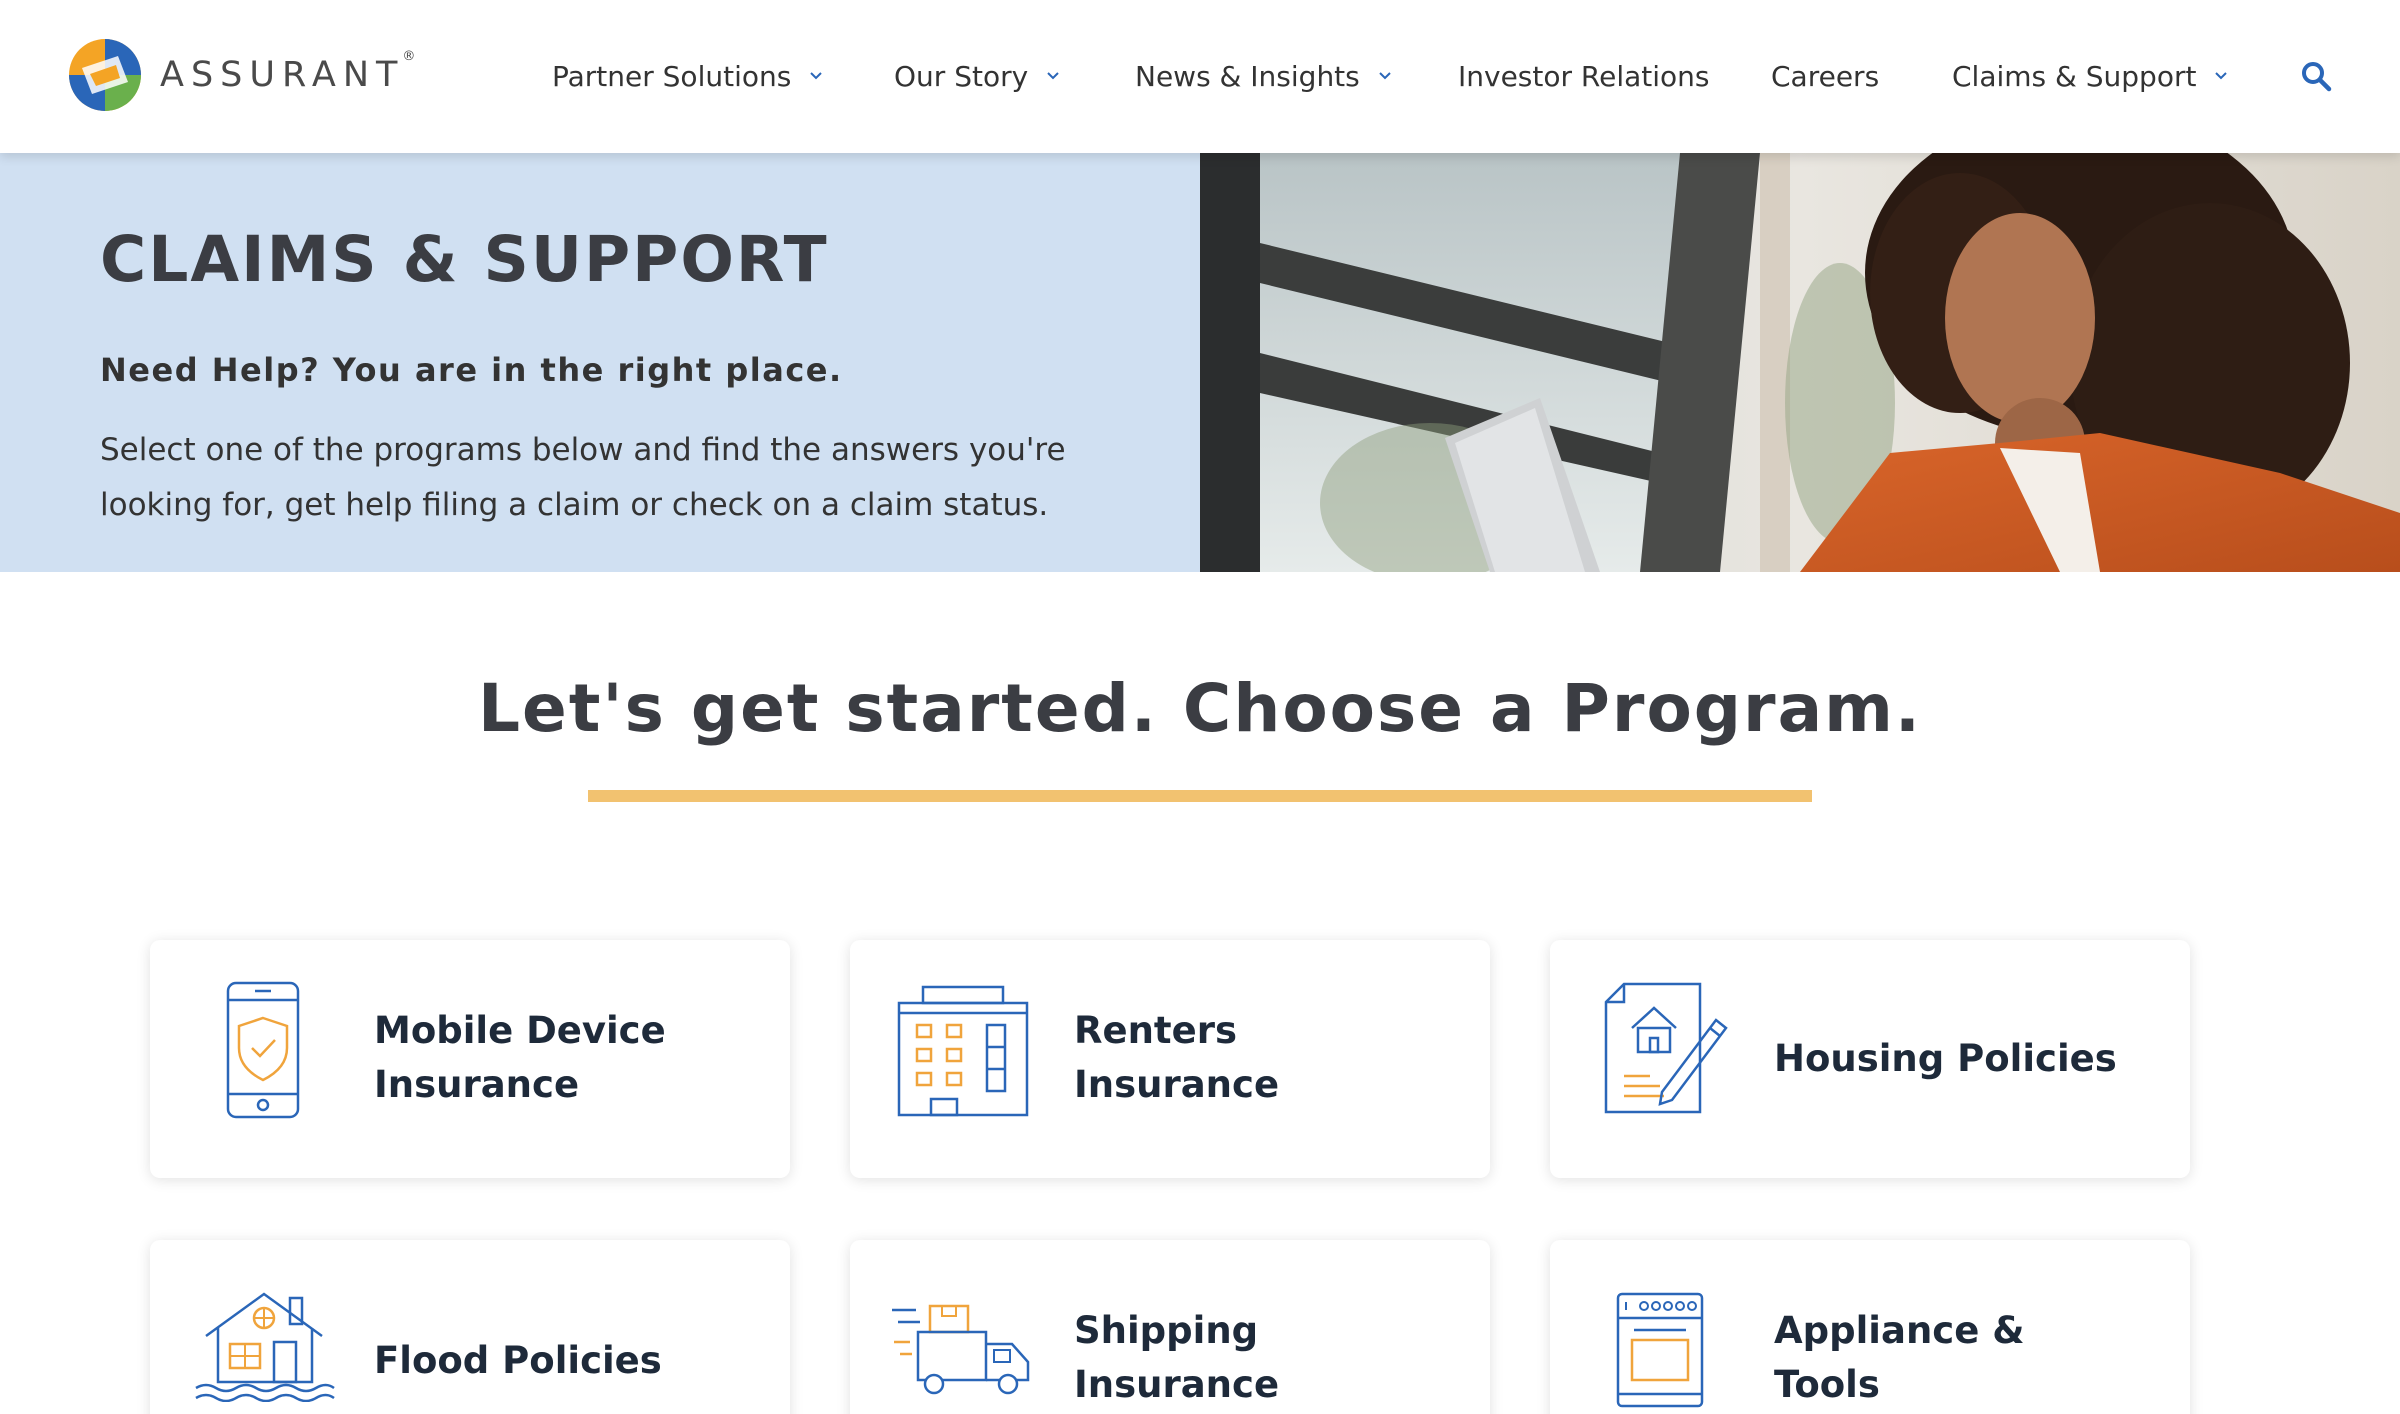 This screenshot has height=1414, width=2400. Describe the element at coordinates (1899, 1357) in the screenshot. I see `program-label: Appliance & Tools` at that location.